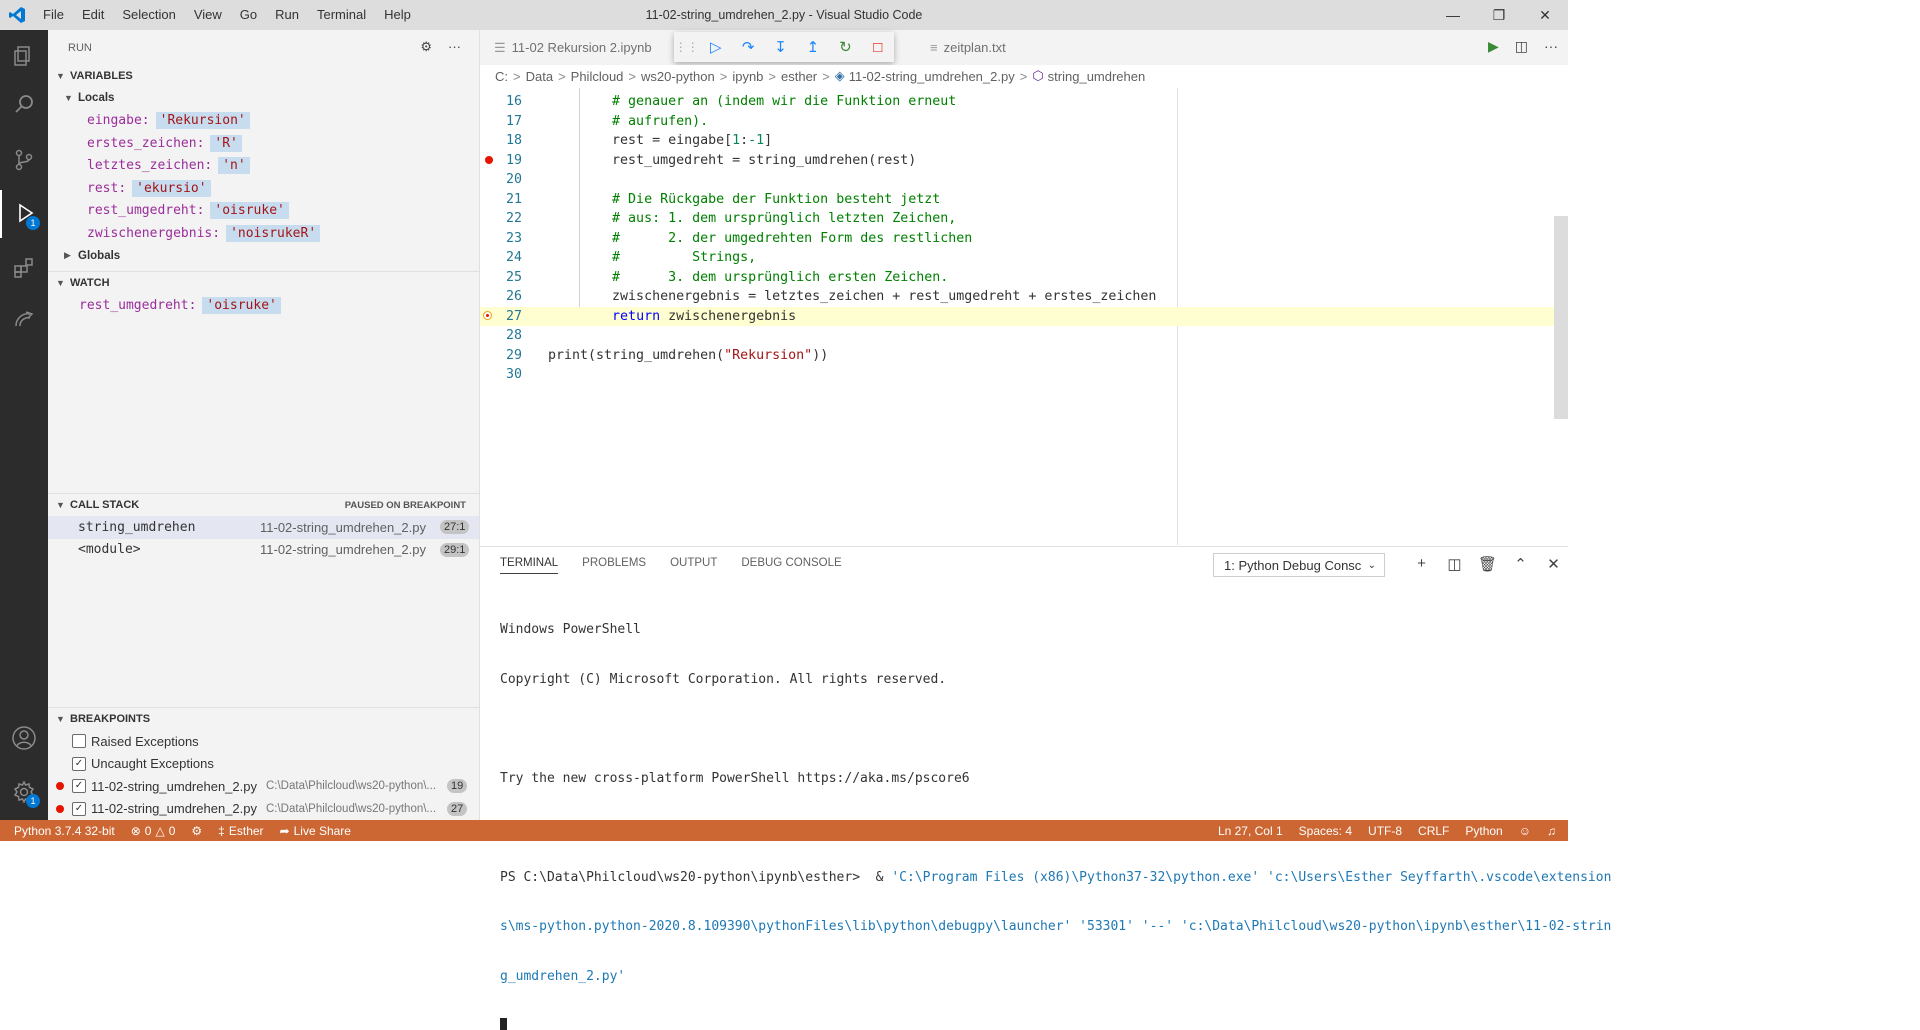  Describe the element at coordinates (263, 121) in the screenshot. I see `variable-item: eingabe: 'Rekursion'` at that location.